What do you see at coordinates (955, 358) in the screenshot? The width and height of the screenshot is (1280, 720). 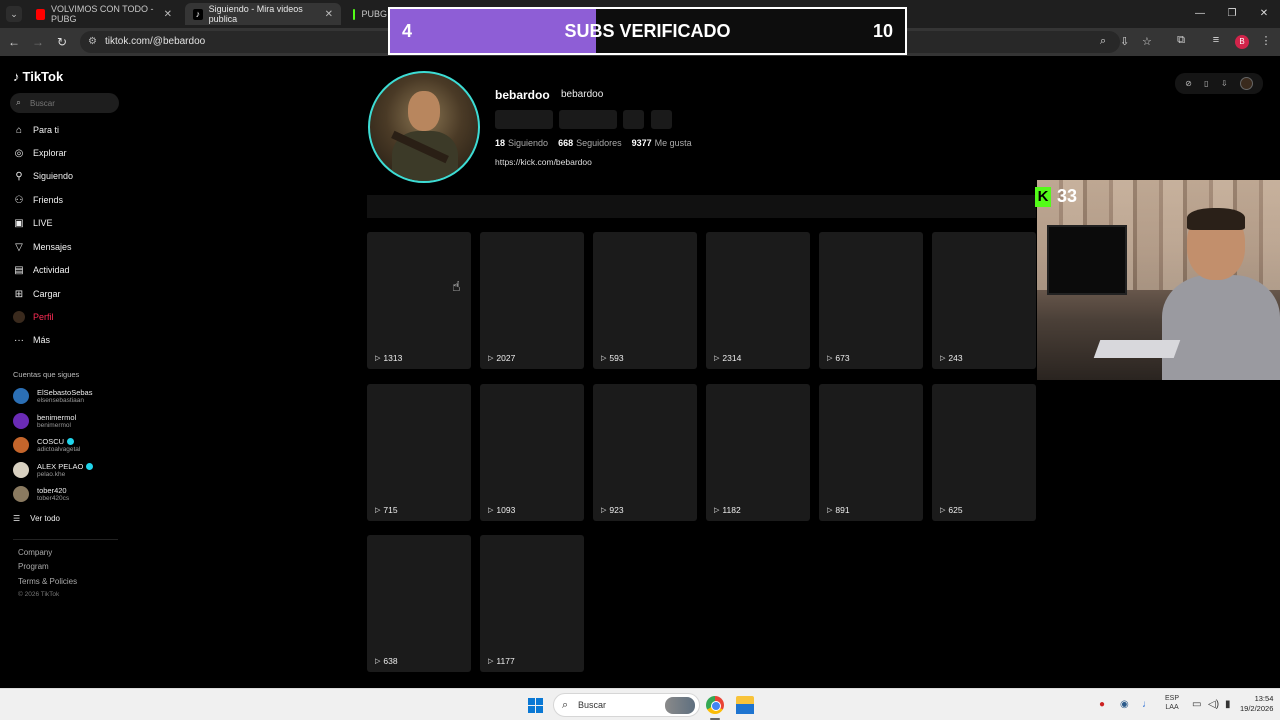 I see `view-count-value: 243` at bounding box center [955, 358].